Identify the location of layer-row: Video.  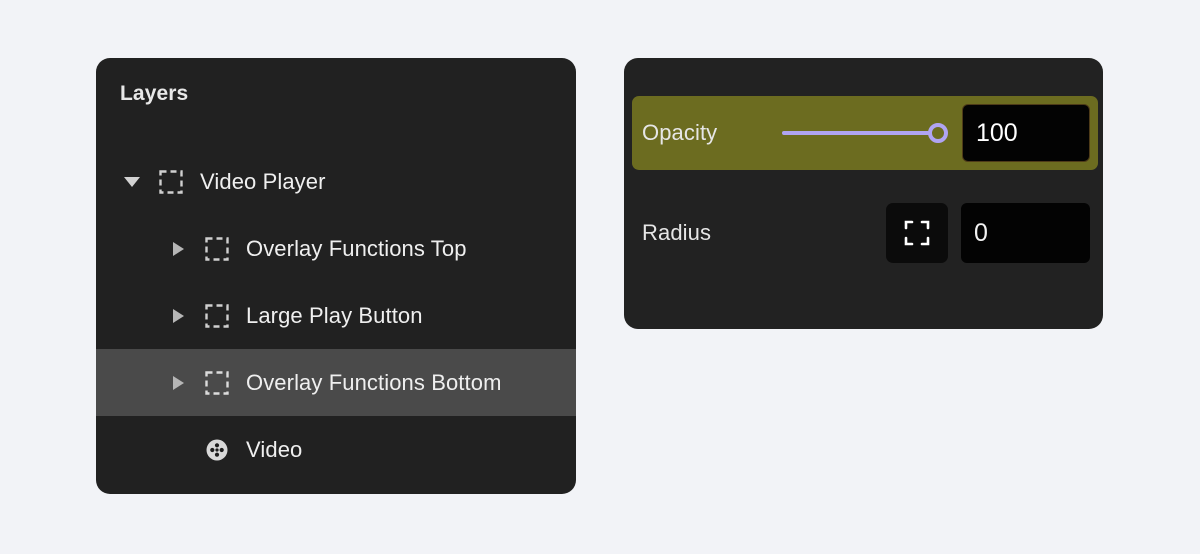
(336, 449).